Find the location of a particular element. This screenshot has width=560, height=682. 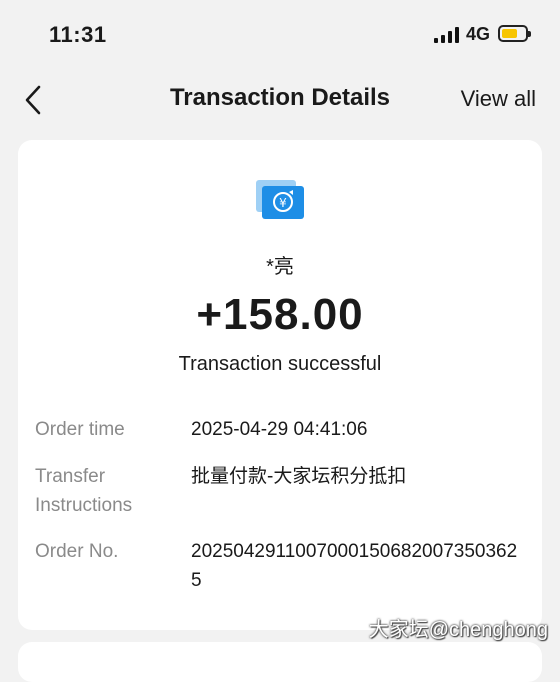

transaction-amount: +158.00 is located at coordinates (280, 314).